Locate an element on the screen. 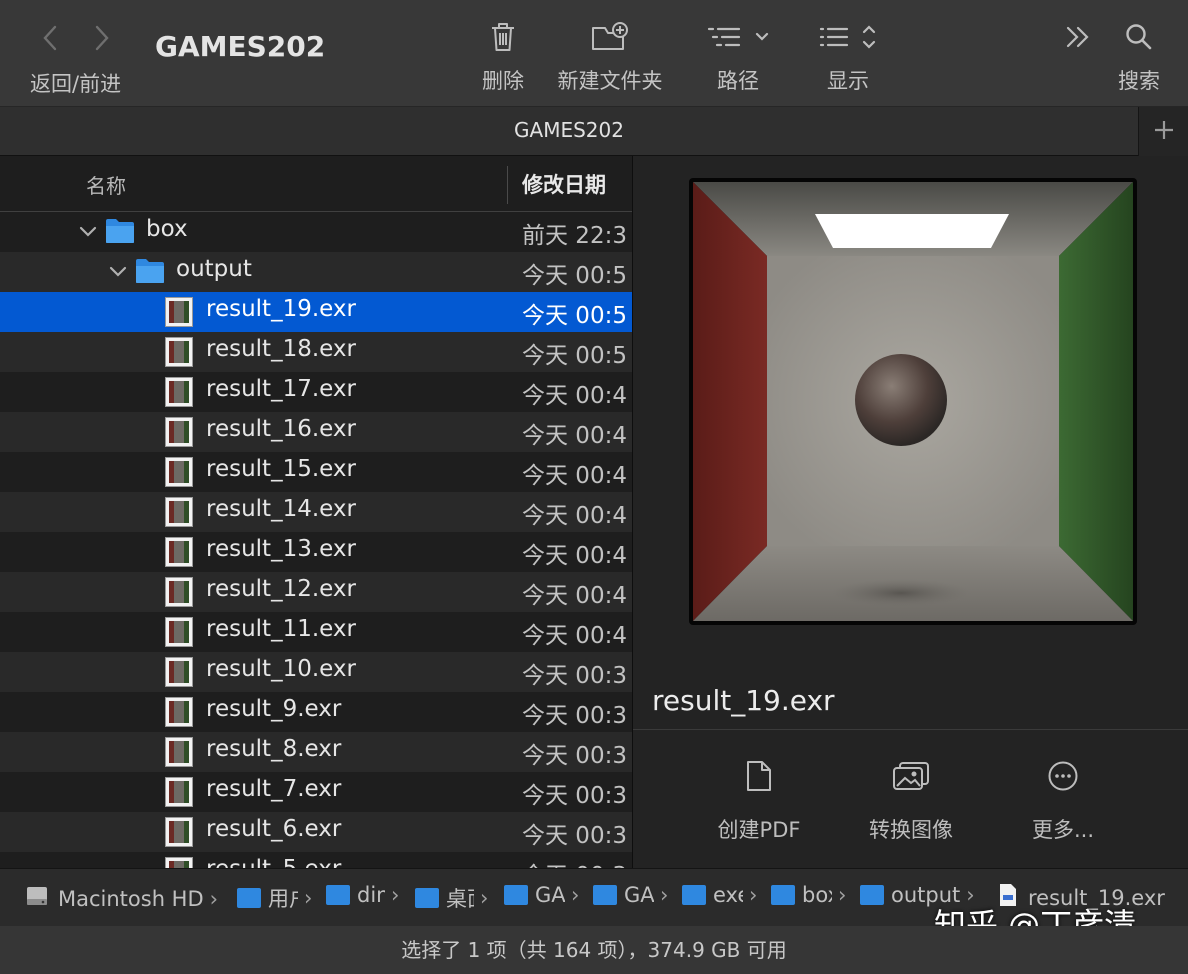 The image size is (1188, 974). file-row: result_18.exr 今天 00:5 is located at coordinates (316, 352).